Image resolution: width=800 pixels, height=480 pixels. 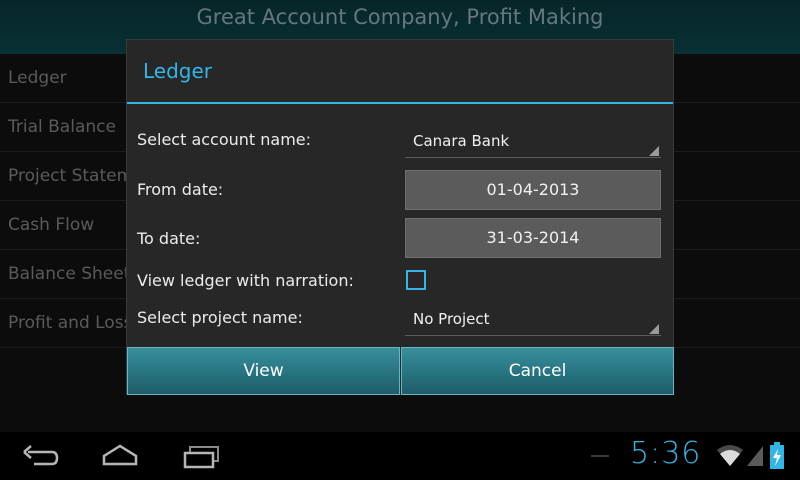 I want to click on cancel-button: Cancel, so click(x=537, y=371).